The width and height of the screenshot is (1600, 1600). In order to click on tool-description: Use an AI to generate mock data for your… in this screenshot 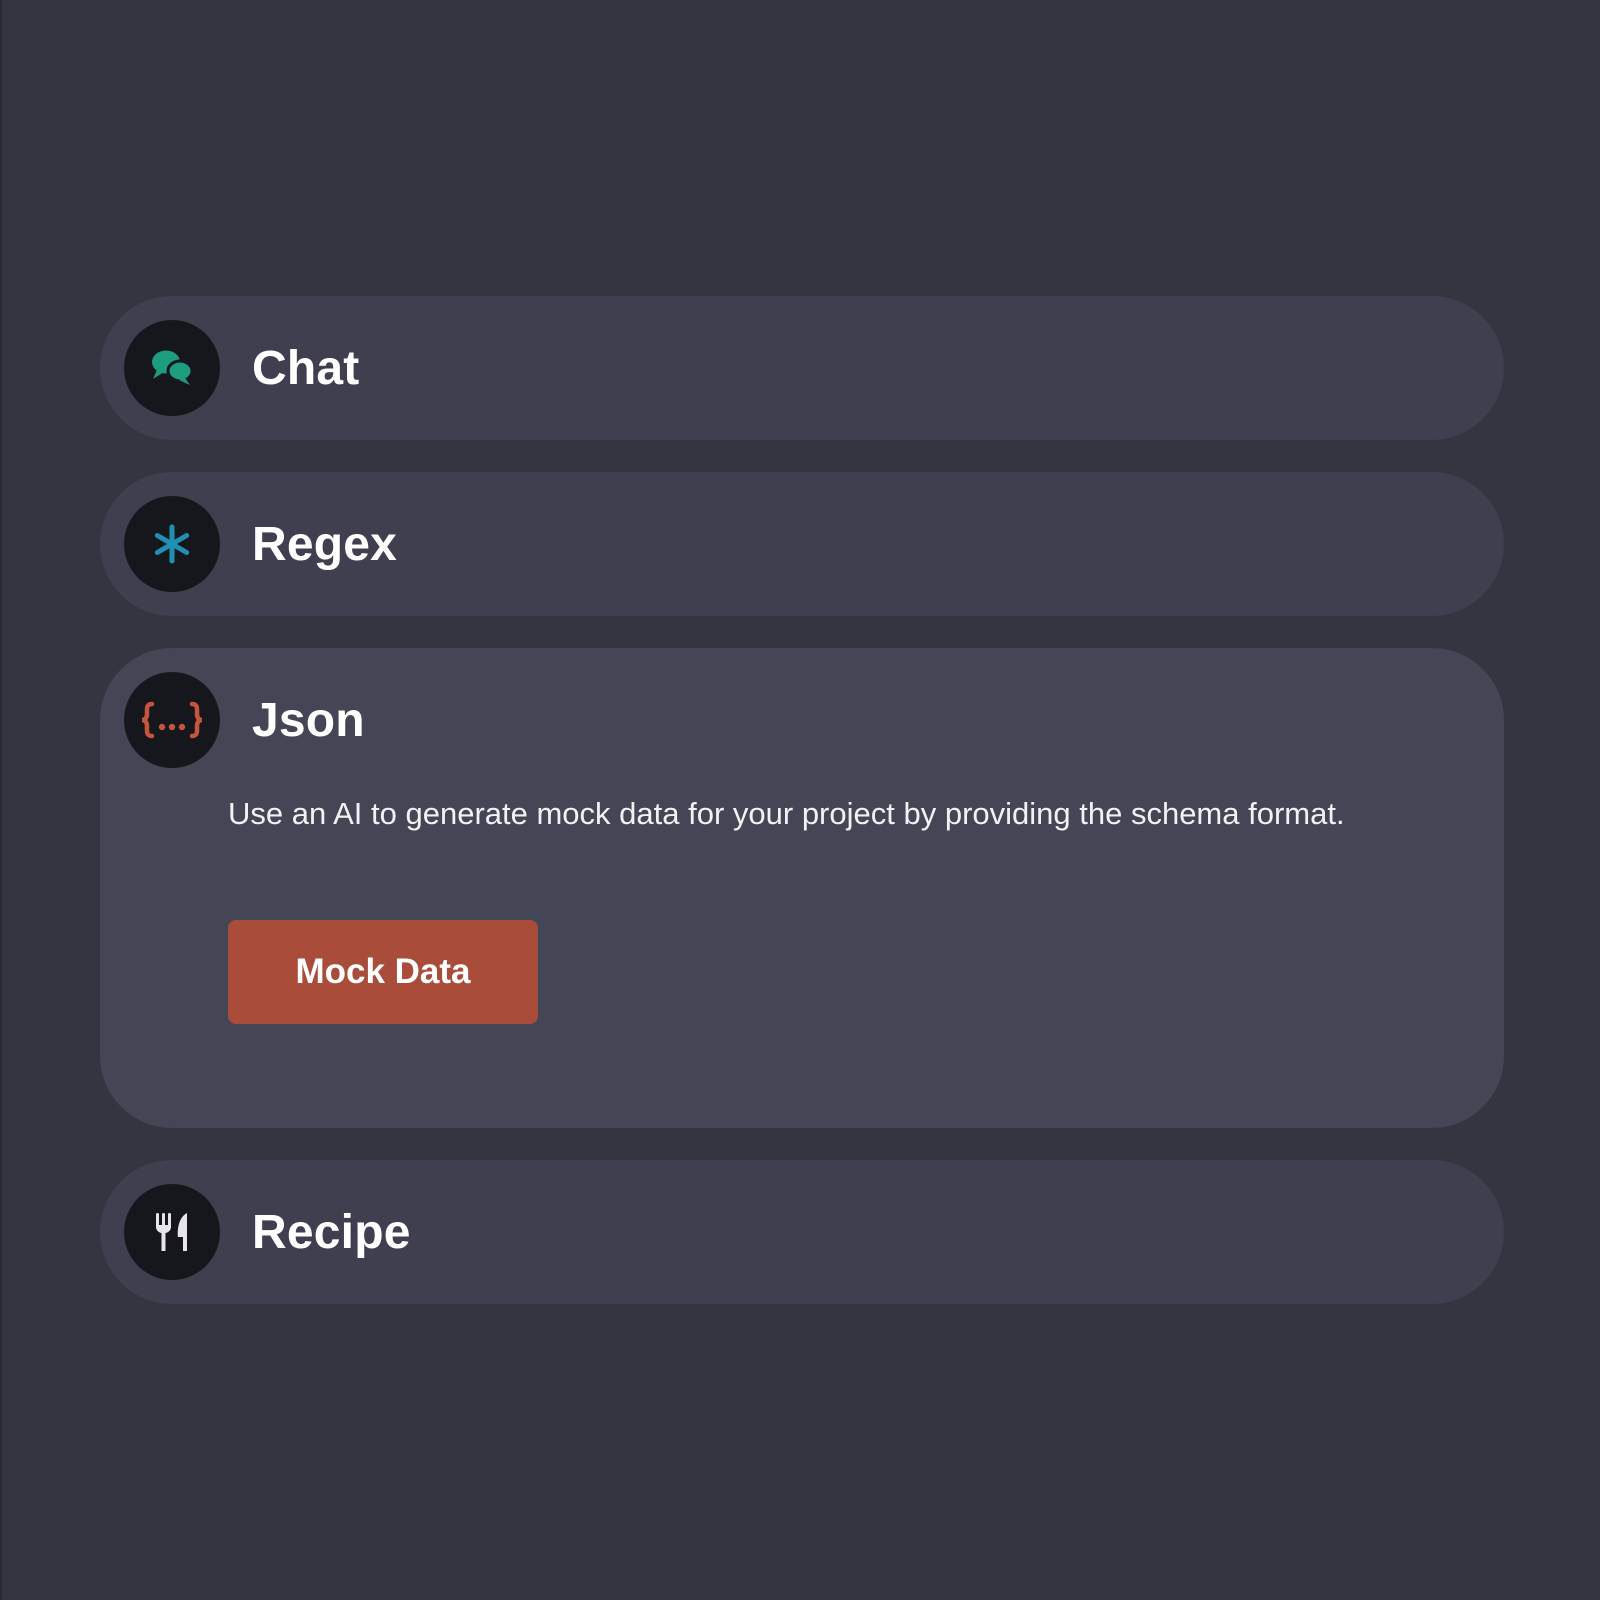, I will do `click(786, 813)`.